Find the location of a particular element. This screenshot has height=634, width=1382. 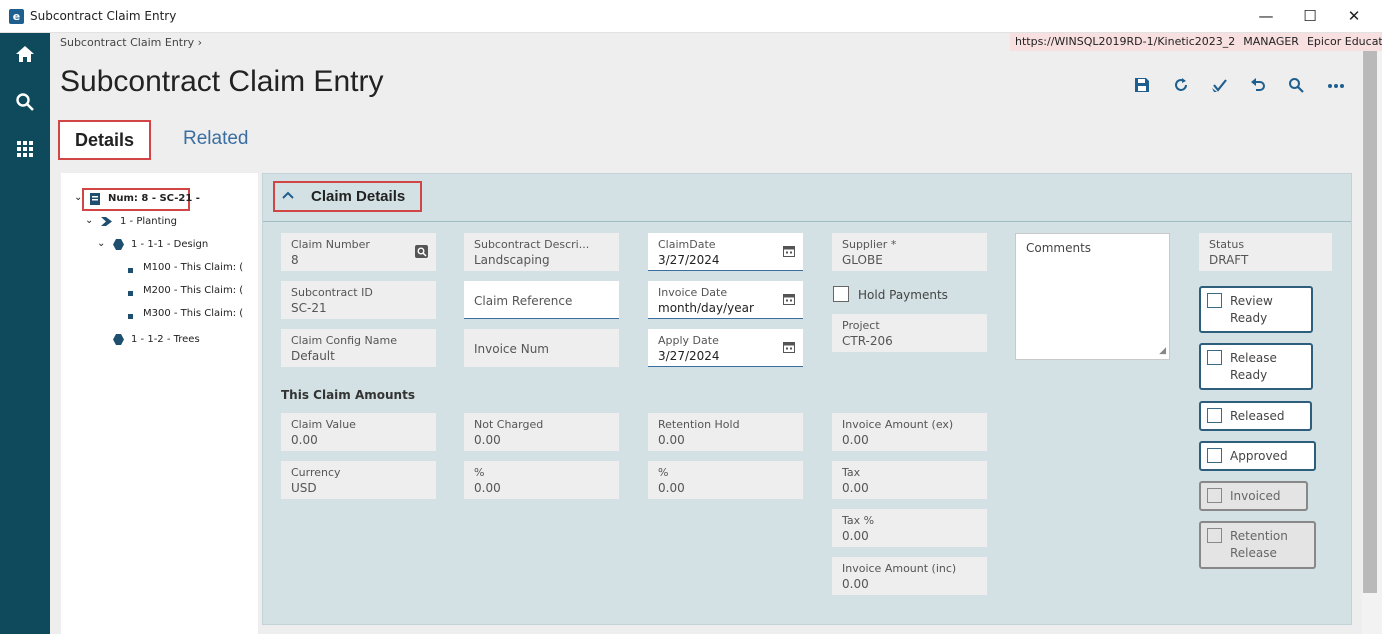

field-label: Claim Config Name is located at coordinates (344, 340).